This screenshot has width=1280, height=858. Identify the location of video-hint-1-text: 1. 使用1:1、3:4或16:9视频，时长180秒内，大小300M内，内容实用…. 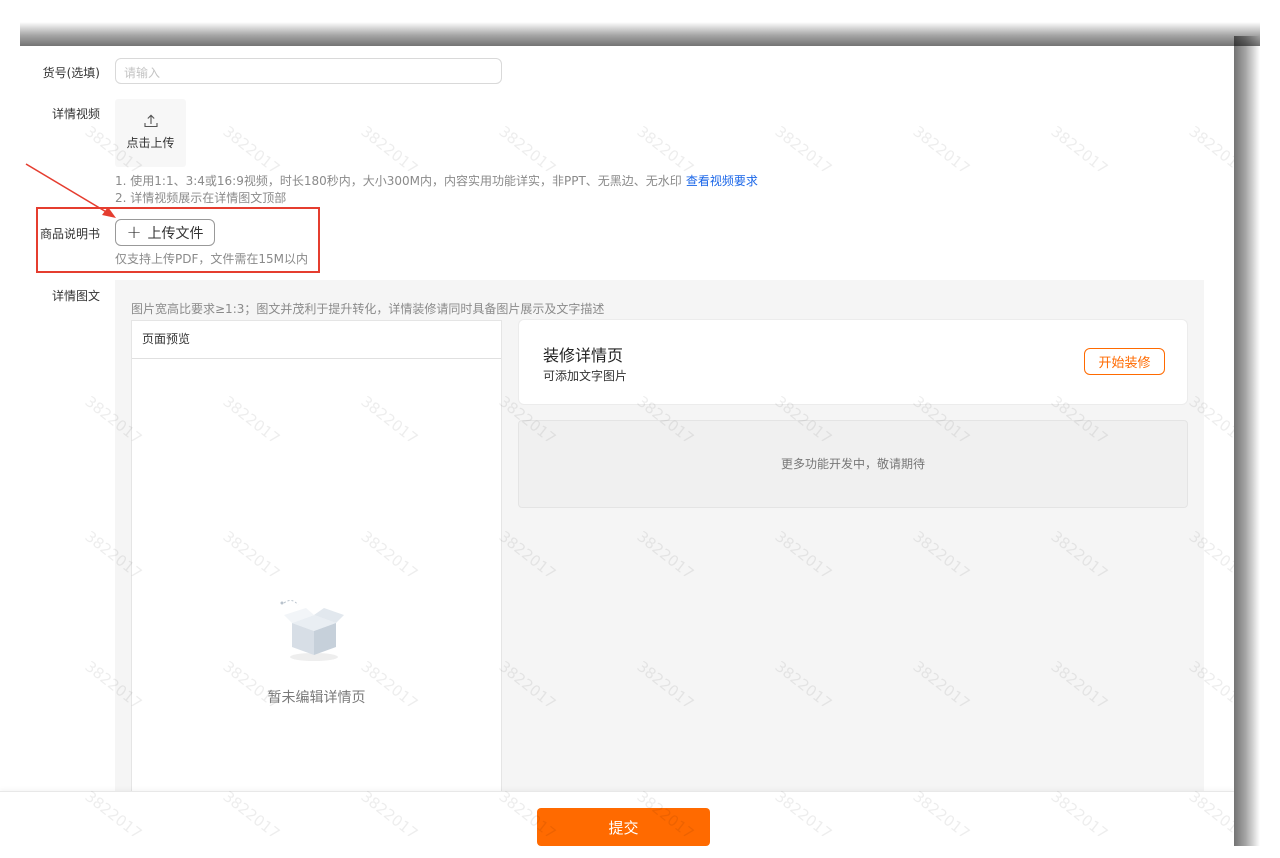
(398, 181).